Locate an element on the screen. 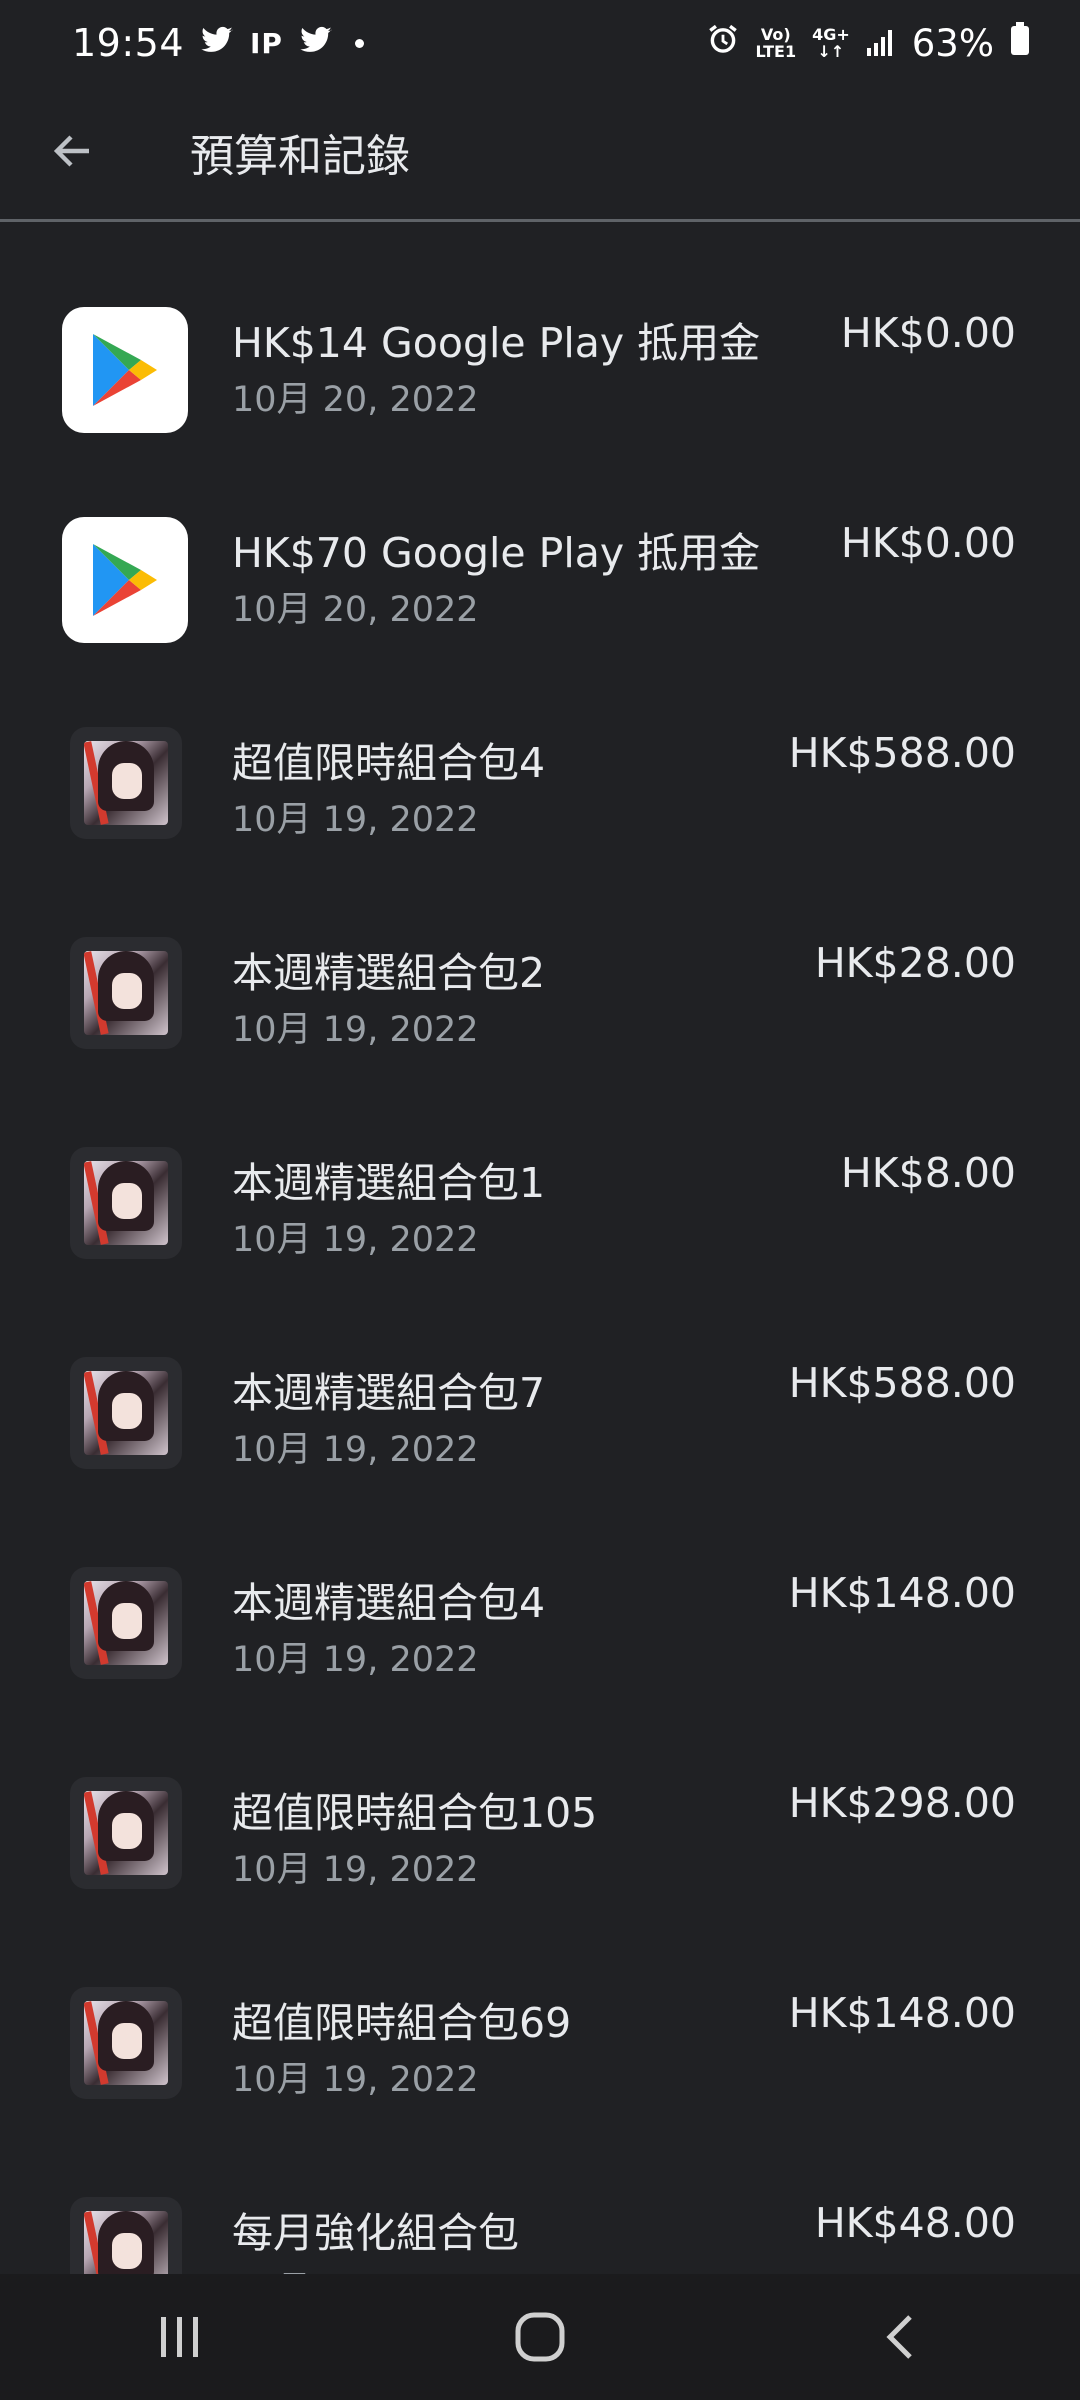 The height and width of the screenshot is (2400, 1080). signal-icon is located at coordinates (881, 43).